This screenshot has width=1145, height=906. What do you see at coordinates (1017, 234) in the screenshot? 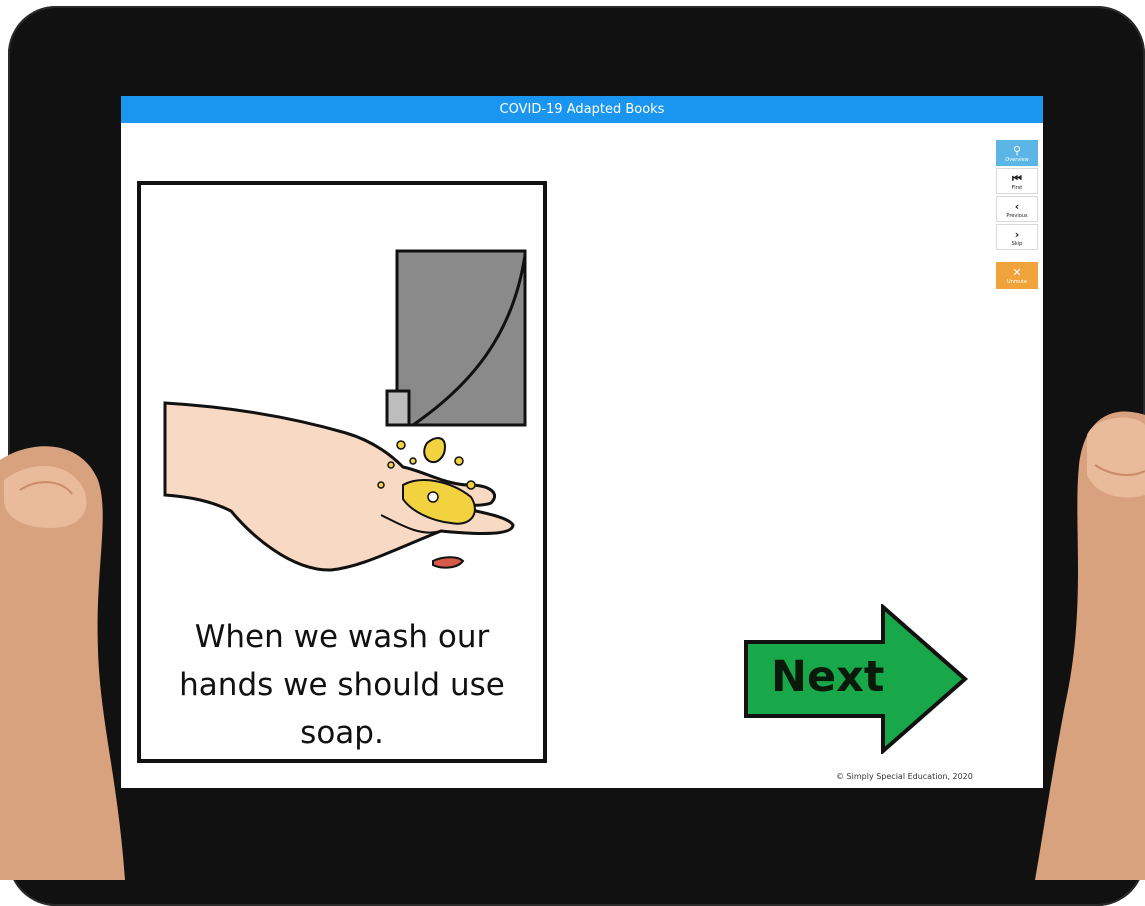
I see `chevron-right-icon: ›` at bounding box center [1017, 234].